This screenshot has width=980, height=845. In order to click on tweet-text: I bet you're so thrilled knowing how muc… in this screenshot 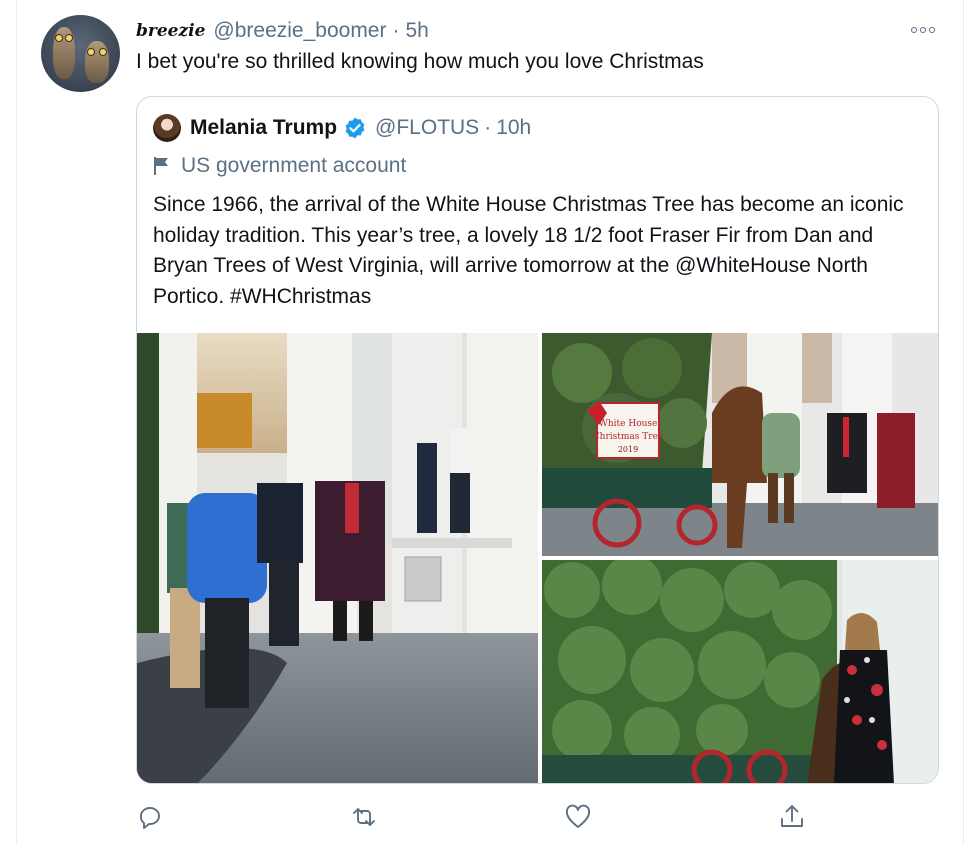, I will do `click(420, 61)`.